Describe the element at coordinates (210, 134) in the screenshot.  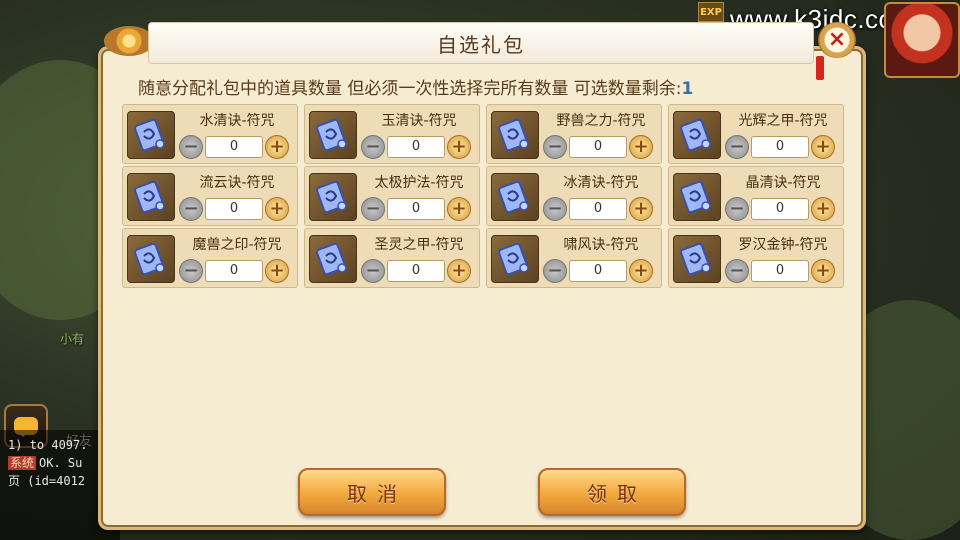
I see `item-cell: 水清诀-符咒 −0 +` at that location.